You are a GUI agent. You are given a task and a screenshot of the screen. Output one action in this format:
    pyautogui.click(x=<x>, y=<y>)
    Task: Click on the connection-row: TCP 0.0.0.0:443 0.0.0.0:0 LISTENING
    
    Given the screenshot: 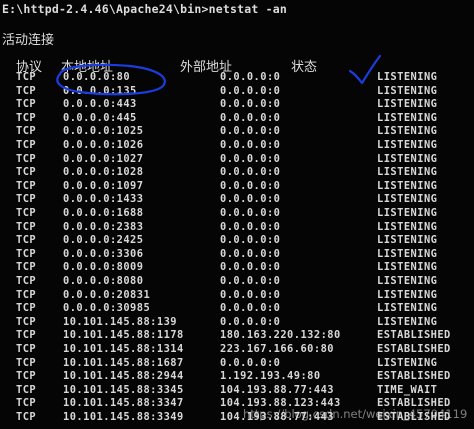 What is the action you would take?
    pyautogui.click(x=237, y=105)
    